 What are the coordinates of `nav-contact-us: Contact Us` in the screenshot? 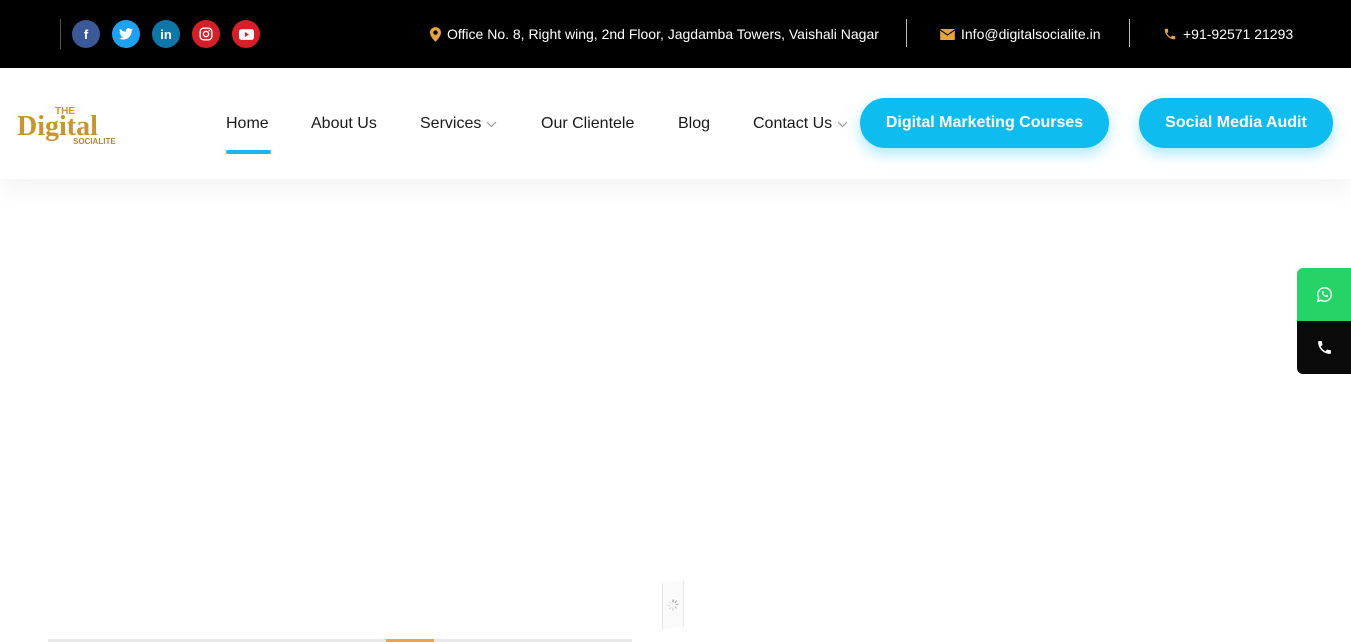 It's located at (800, 124).